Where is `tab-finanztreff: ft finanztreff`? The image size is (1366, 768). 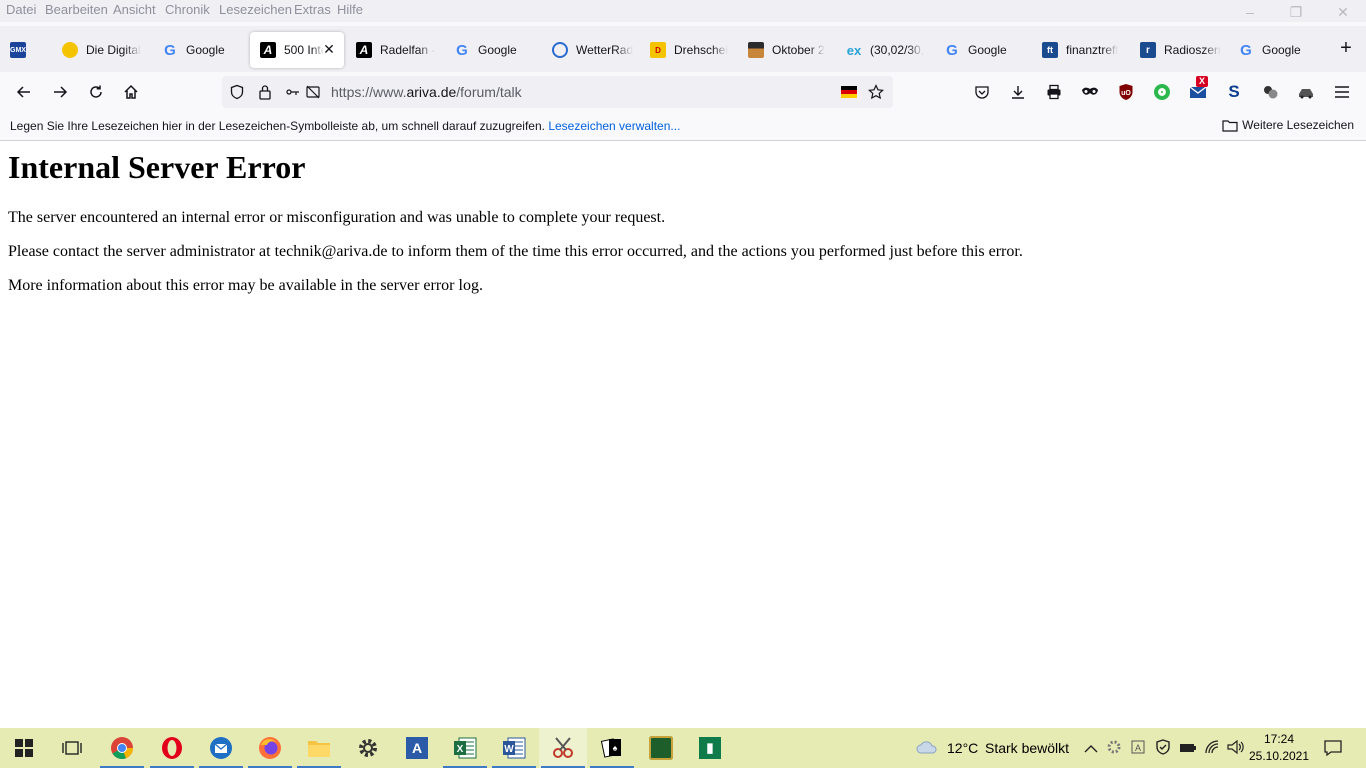
tab-finanztreff: ft finanztreff is located at coordinates (1080, 50).